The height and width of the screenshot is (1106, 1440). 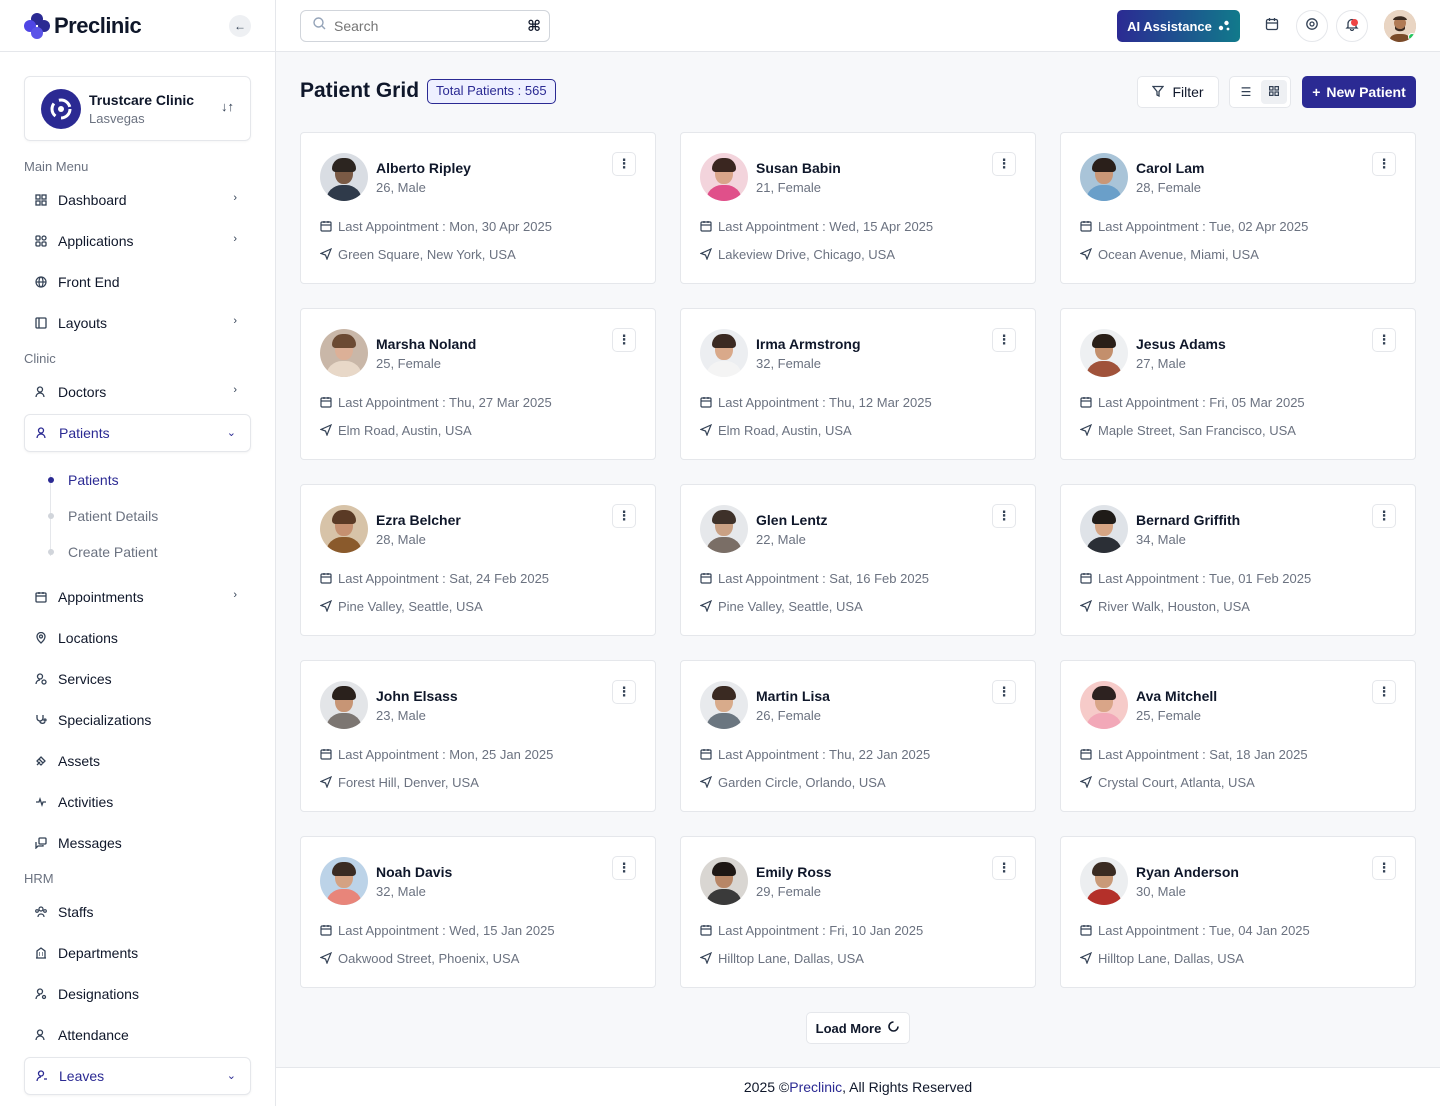 I want to click on grid-view-button, so click(x=1274, y=92).